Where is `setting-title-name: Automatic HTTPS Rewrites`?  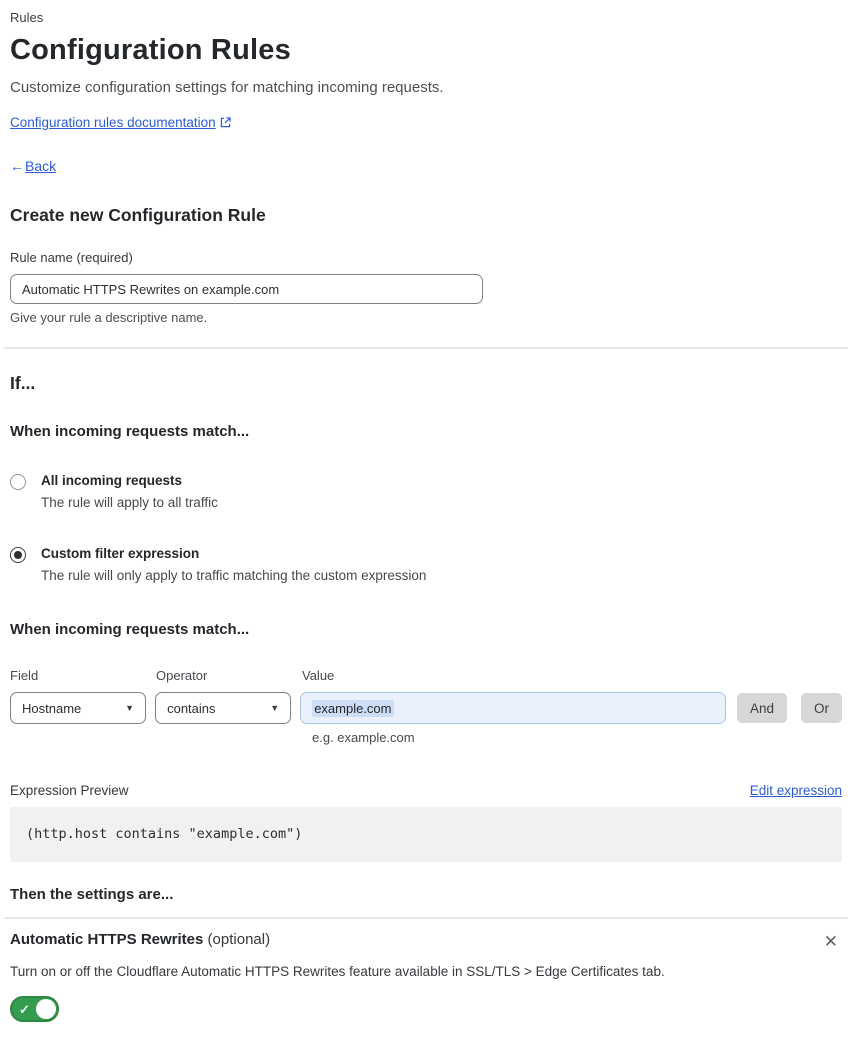 setting-title-name: Automatic HTTPS Rewrites is located at coordinates (107, 939).